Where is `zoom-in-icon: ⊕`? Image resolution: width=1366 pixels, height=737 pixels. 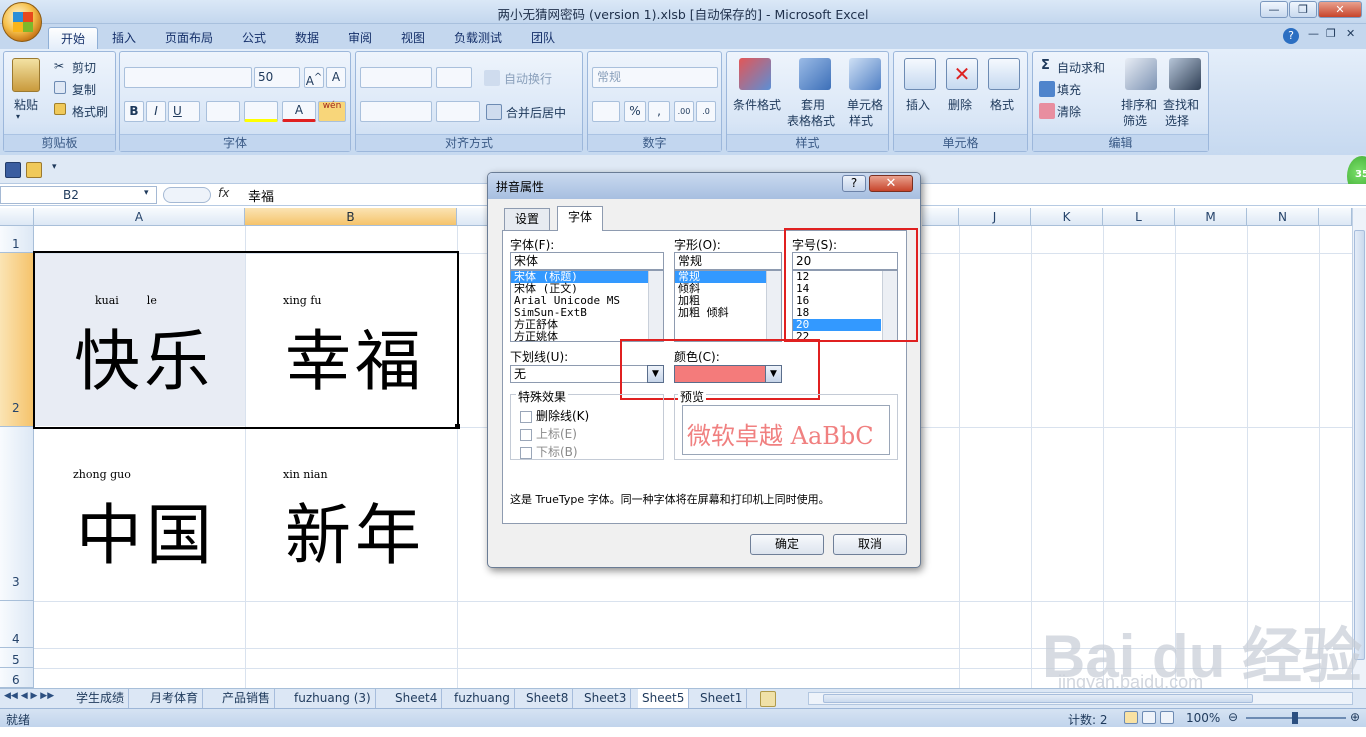
zoom-in-icon: ⊕ is located at coordinates (1355, 717).